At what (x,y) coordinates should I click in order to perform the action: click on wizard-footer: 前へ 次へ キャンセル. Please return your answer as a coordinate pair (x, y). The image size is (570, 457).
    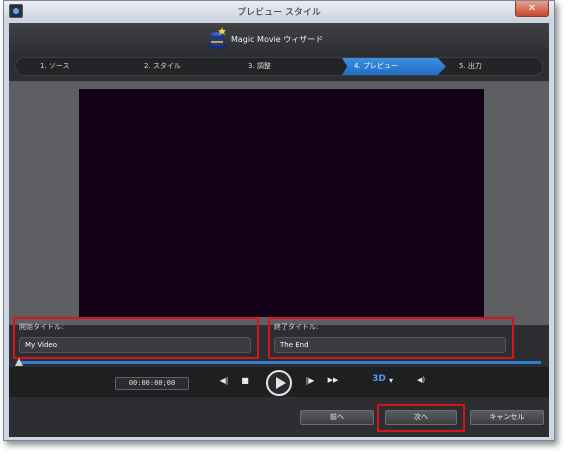
    Looking at the image, I should click on (279, 417).